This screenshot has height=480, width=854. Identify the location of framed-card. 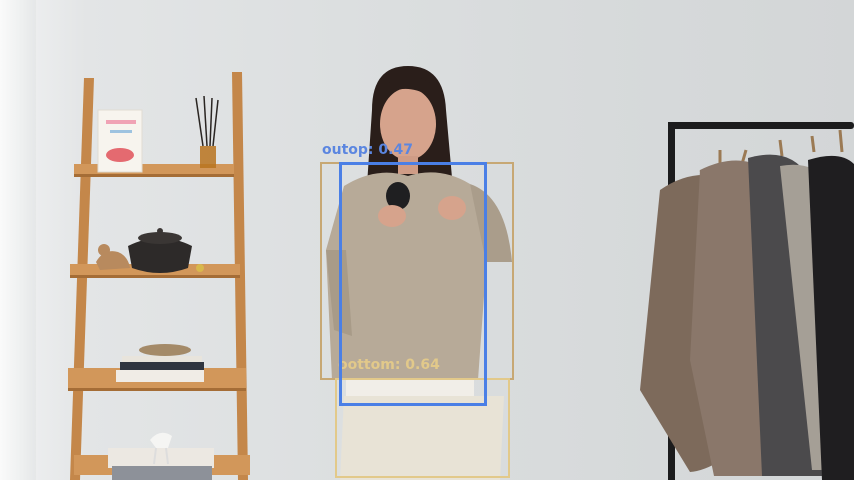
(120, 141).